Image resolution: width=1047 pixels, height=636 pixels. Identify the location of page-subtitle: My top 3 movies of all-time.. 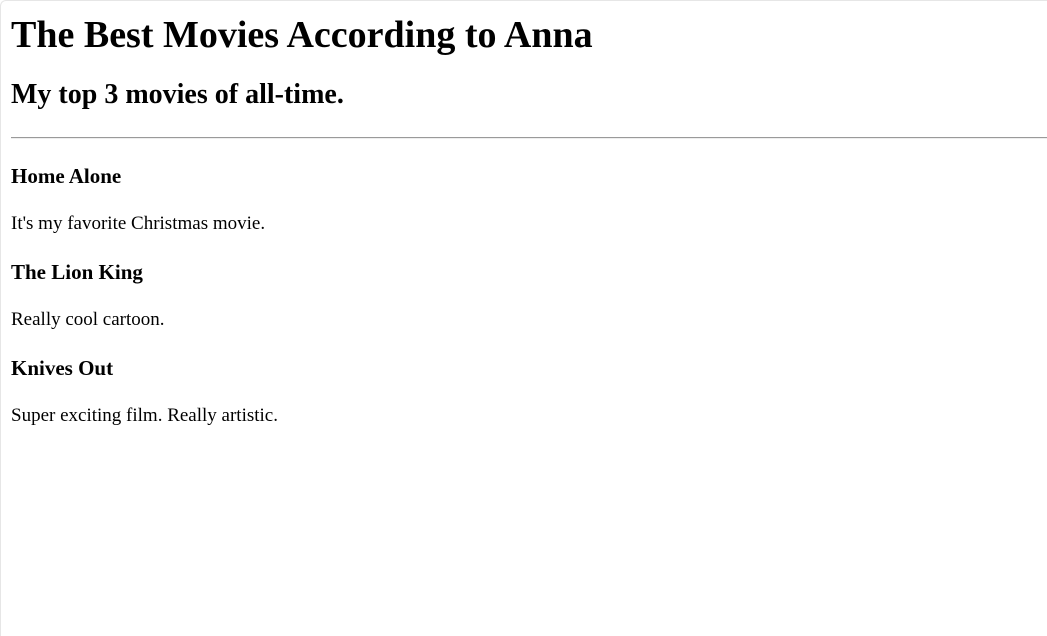
(177, 94).